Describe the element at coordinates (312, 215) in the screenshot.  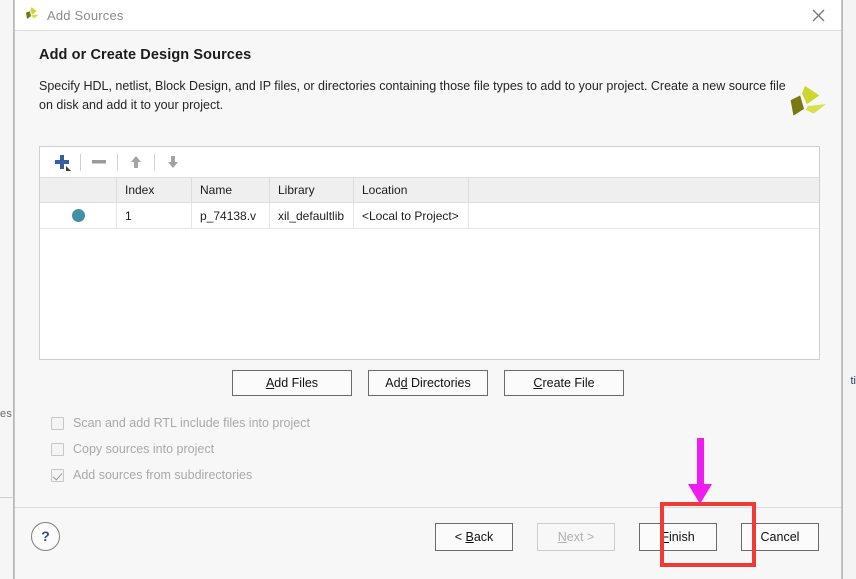
I see `cell-library: xil_defaultlib` at that location.